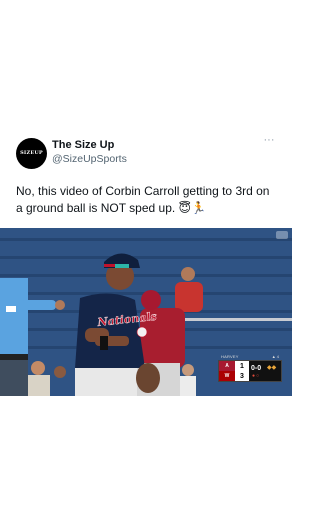  I want to click on video-expand-icon, so click(282, 235).